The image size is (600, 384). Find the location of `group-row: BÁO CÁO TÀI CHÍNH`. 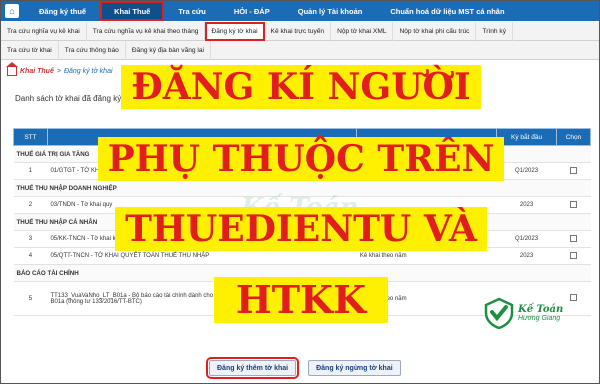

group-row: BÁO CÁO TÀI CHÍNH is located at coordinates (302, 273).